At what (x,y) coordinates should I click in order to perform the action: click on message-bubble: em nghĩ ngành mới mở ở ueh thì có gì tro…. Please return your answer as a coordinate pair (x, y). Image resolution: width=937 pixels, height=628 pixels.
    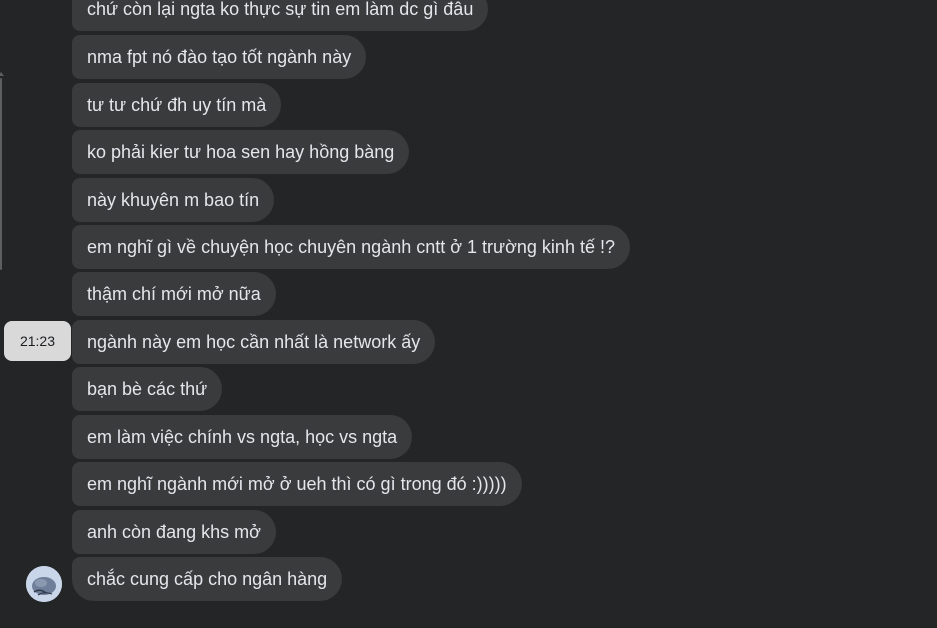
    Looking at the image, I should click on (297, 484).